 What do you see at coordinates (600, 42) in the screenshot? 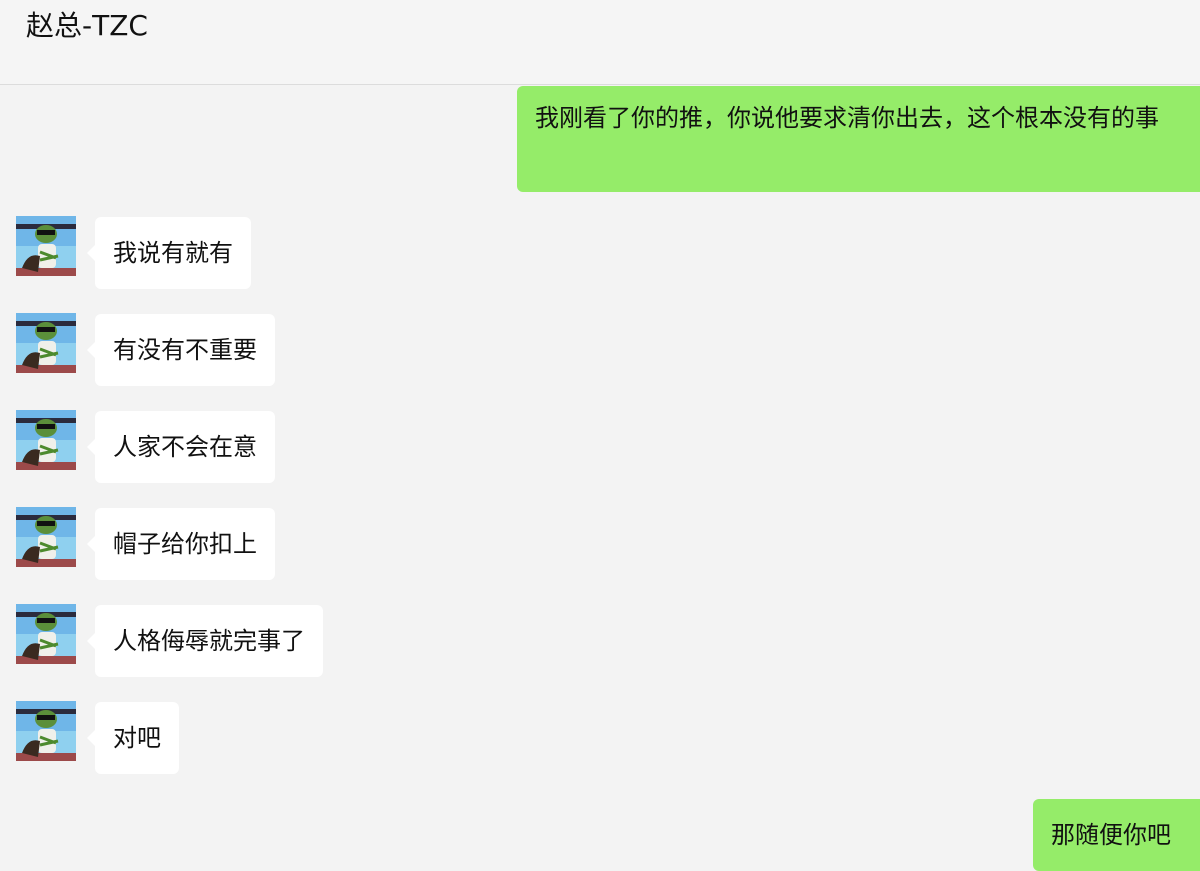
I see `chat-header: 赵总-TZC` at bounding box center [600, 42].